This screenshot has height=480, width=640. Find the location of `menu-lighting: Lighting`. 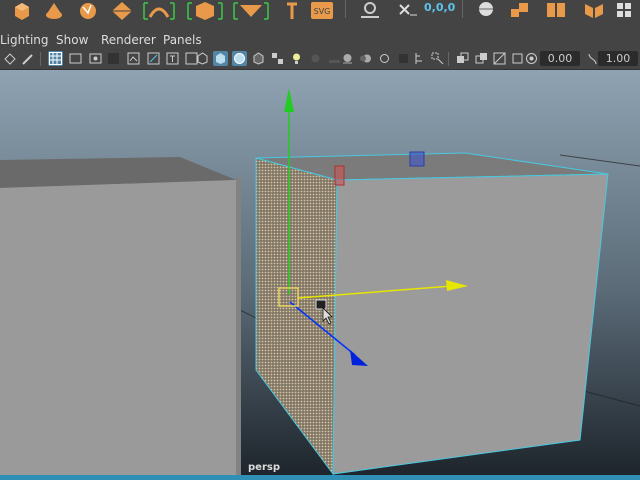

menu-lighting: Lighting is located at coordinates (24, 40).